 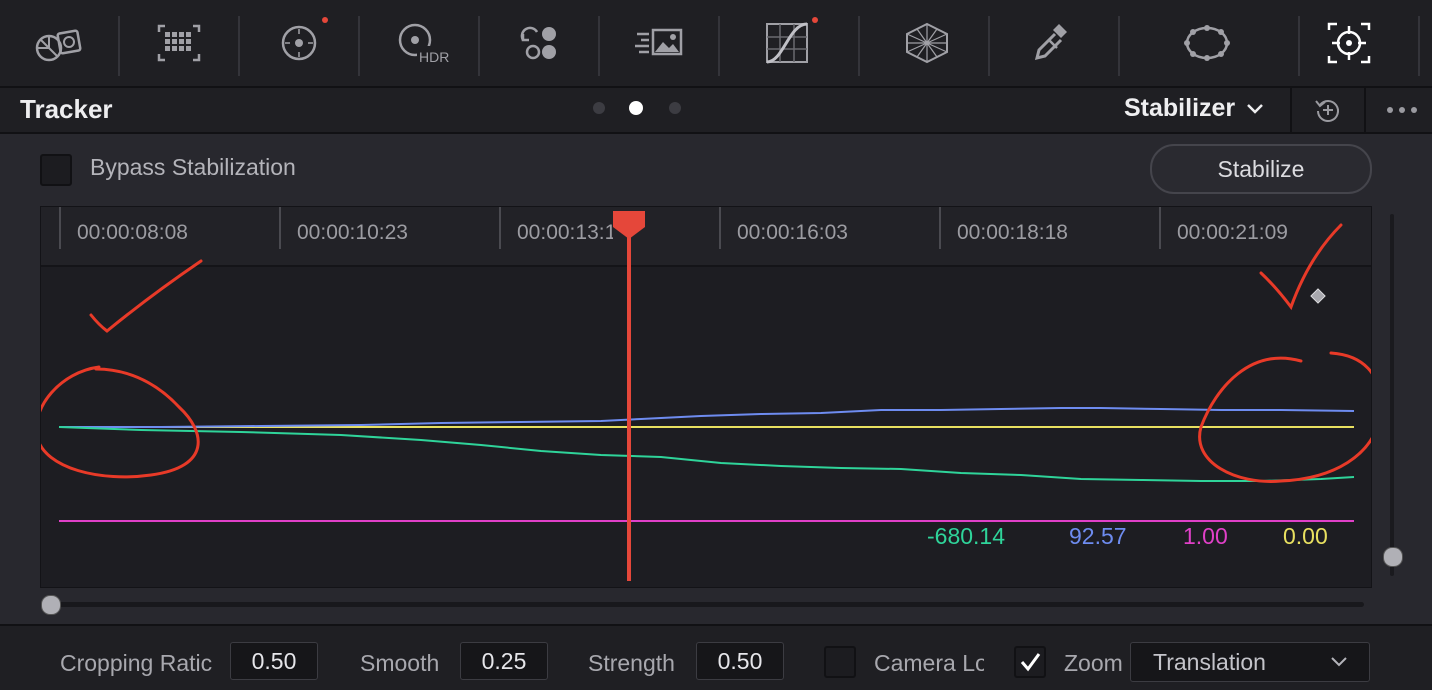 I want to click on checkmark-icon, so click(x=1030, y=662).